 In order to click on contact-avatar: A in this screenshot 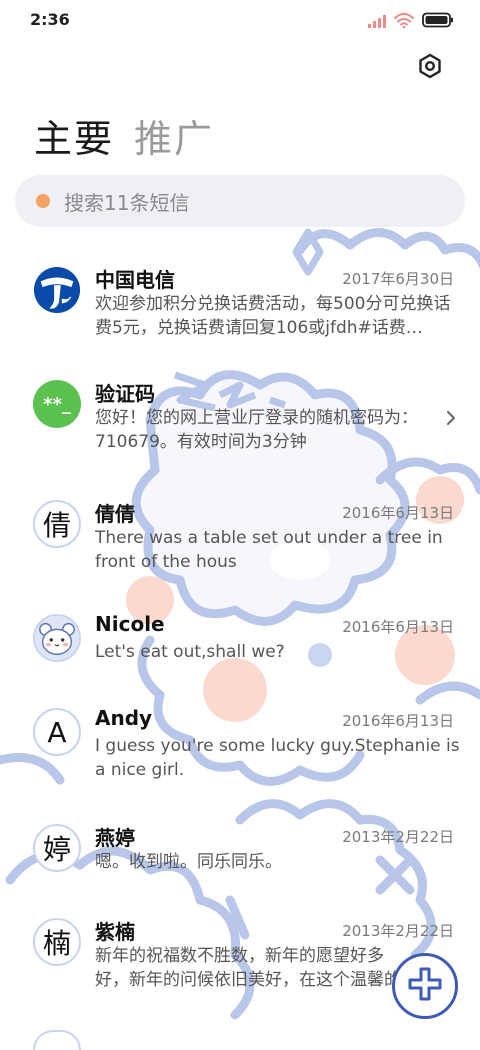, I will do `click(57, 732)`.